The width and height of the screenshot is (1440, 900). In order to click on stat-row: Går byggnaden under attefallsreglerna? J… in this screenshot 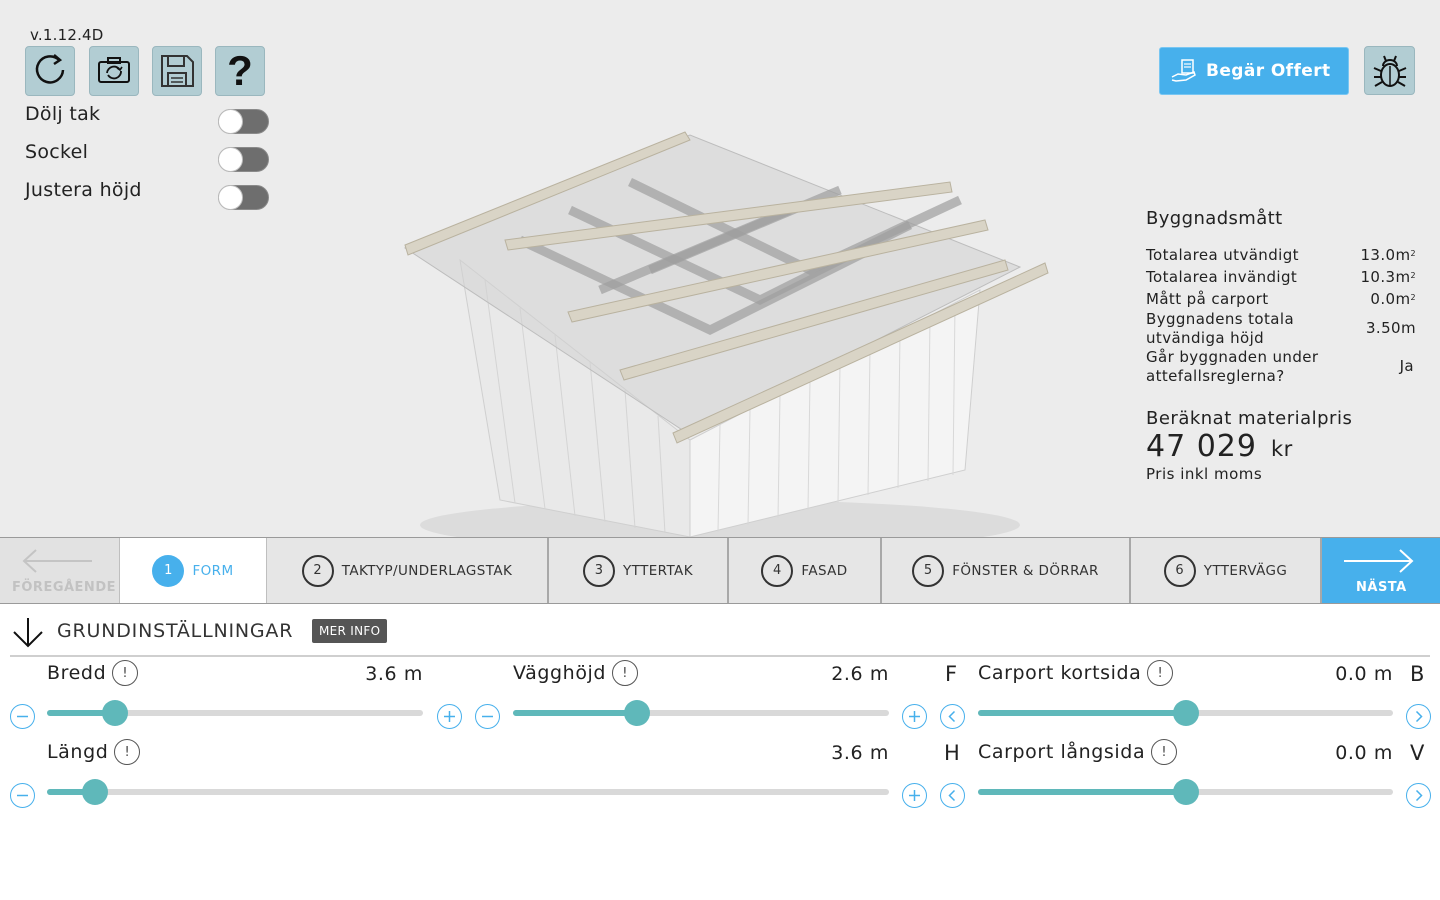, I will do `click(1281, 366)`.